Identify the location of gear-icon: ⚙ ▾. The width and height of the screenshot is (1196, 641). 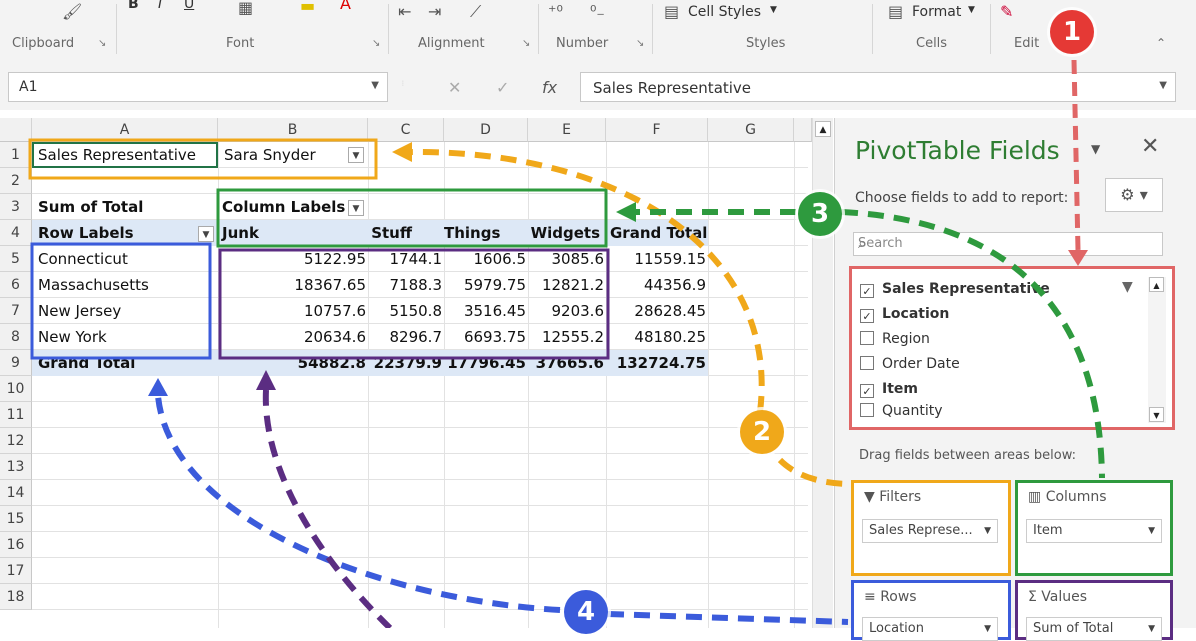
(1134, 195).